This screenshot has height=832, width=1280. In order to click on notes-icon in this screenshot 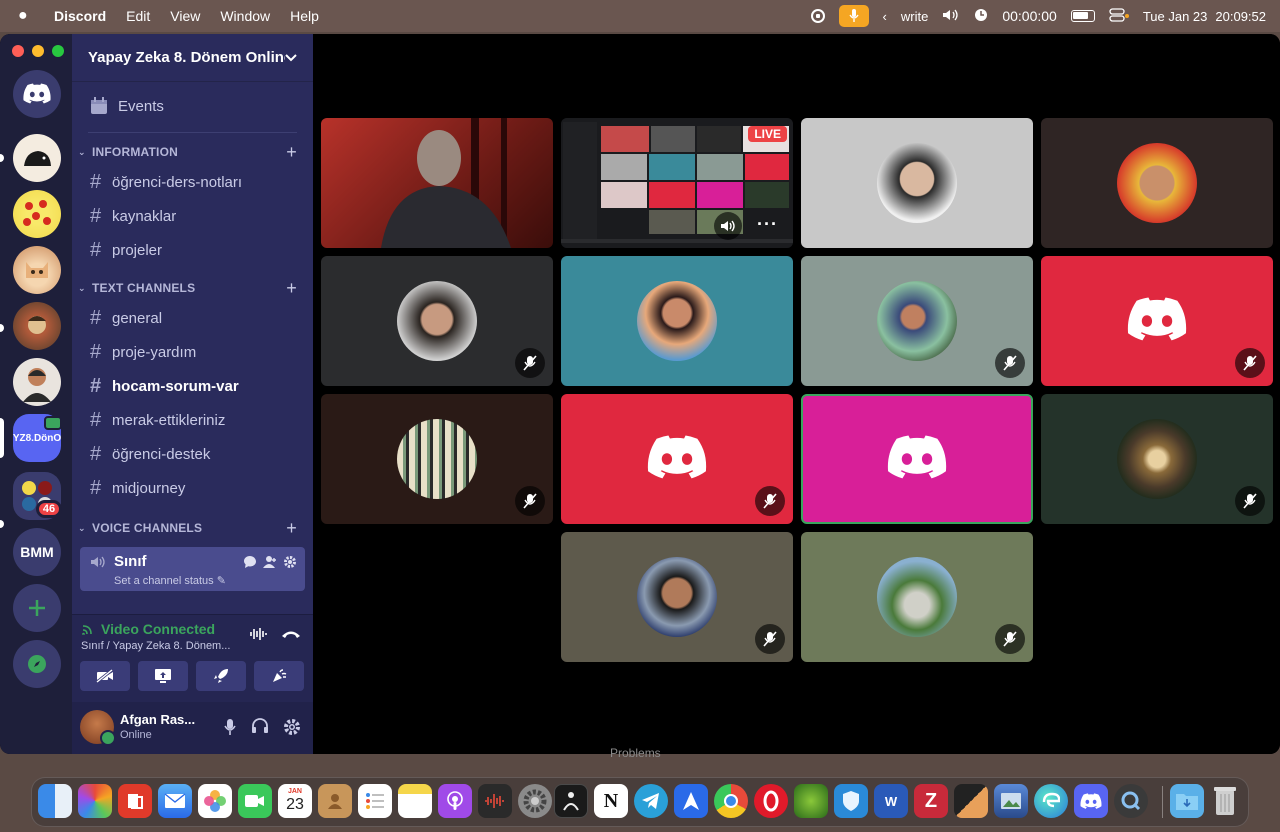, I will do `click(415, 801)`.